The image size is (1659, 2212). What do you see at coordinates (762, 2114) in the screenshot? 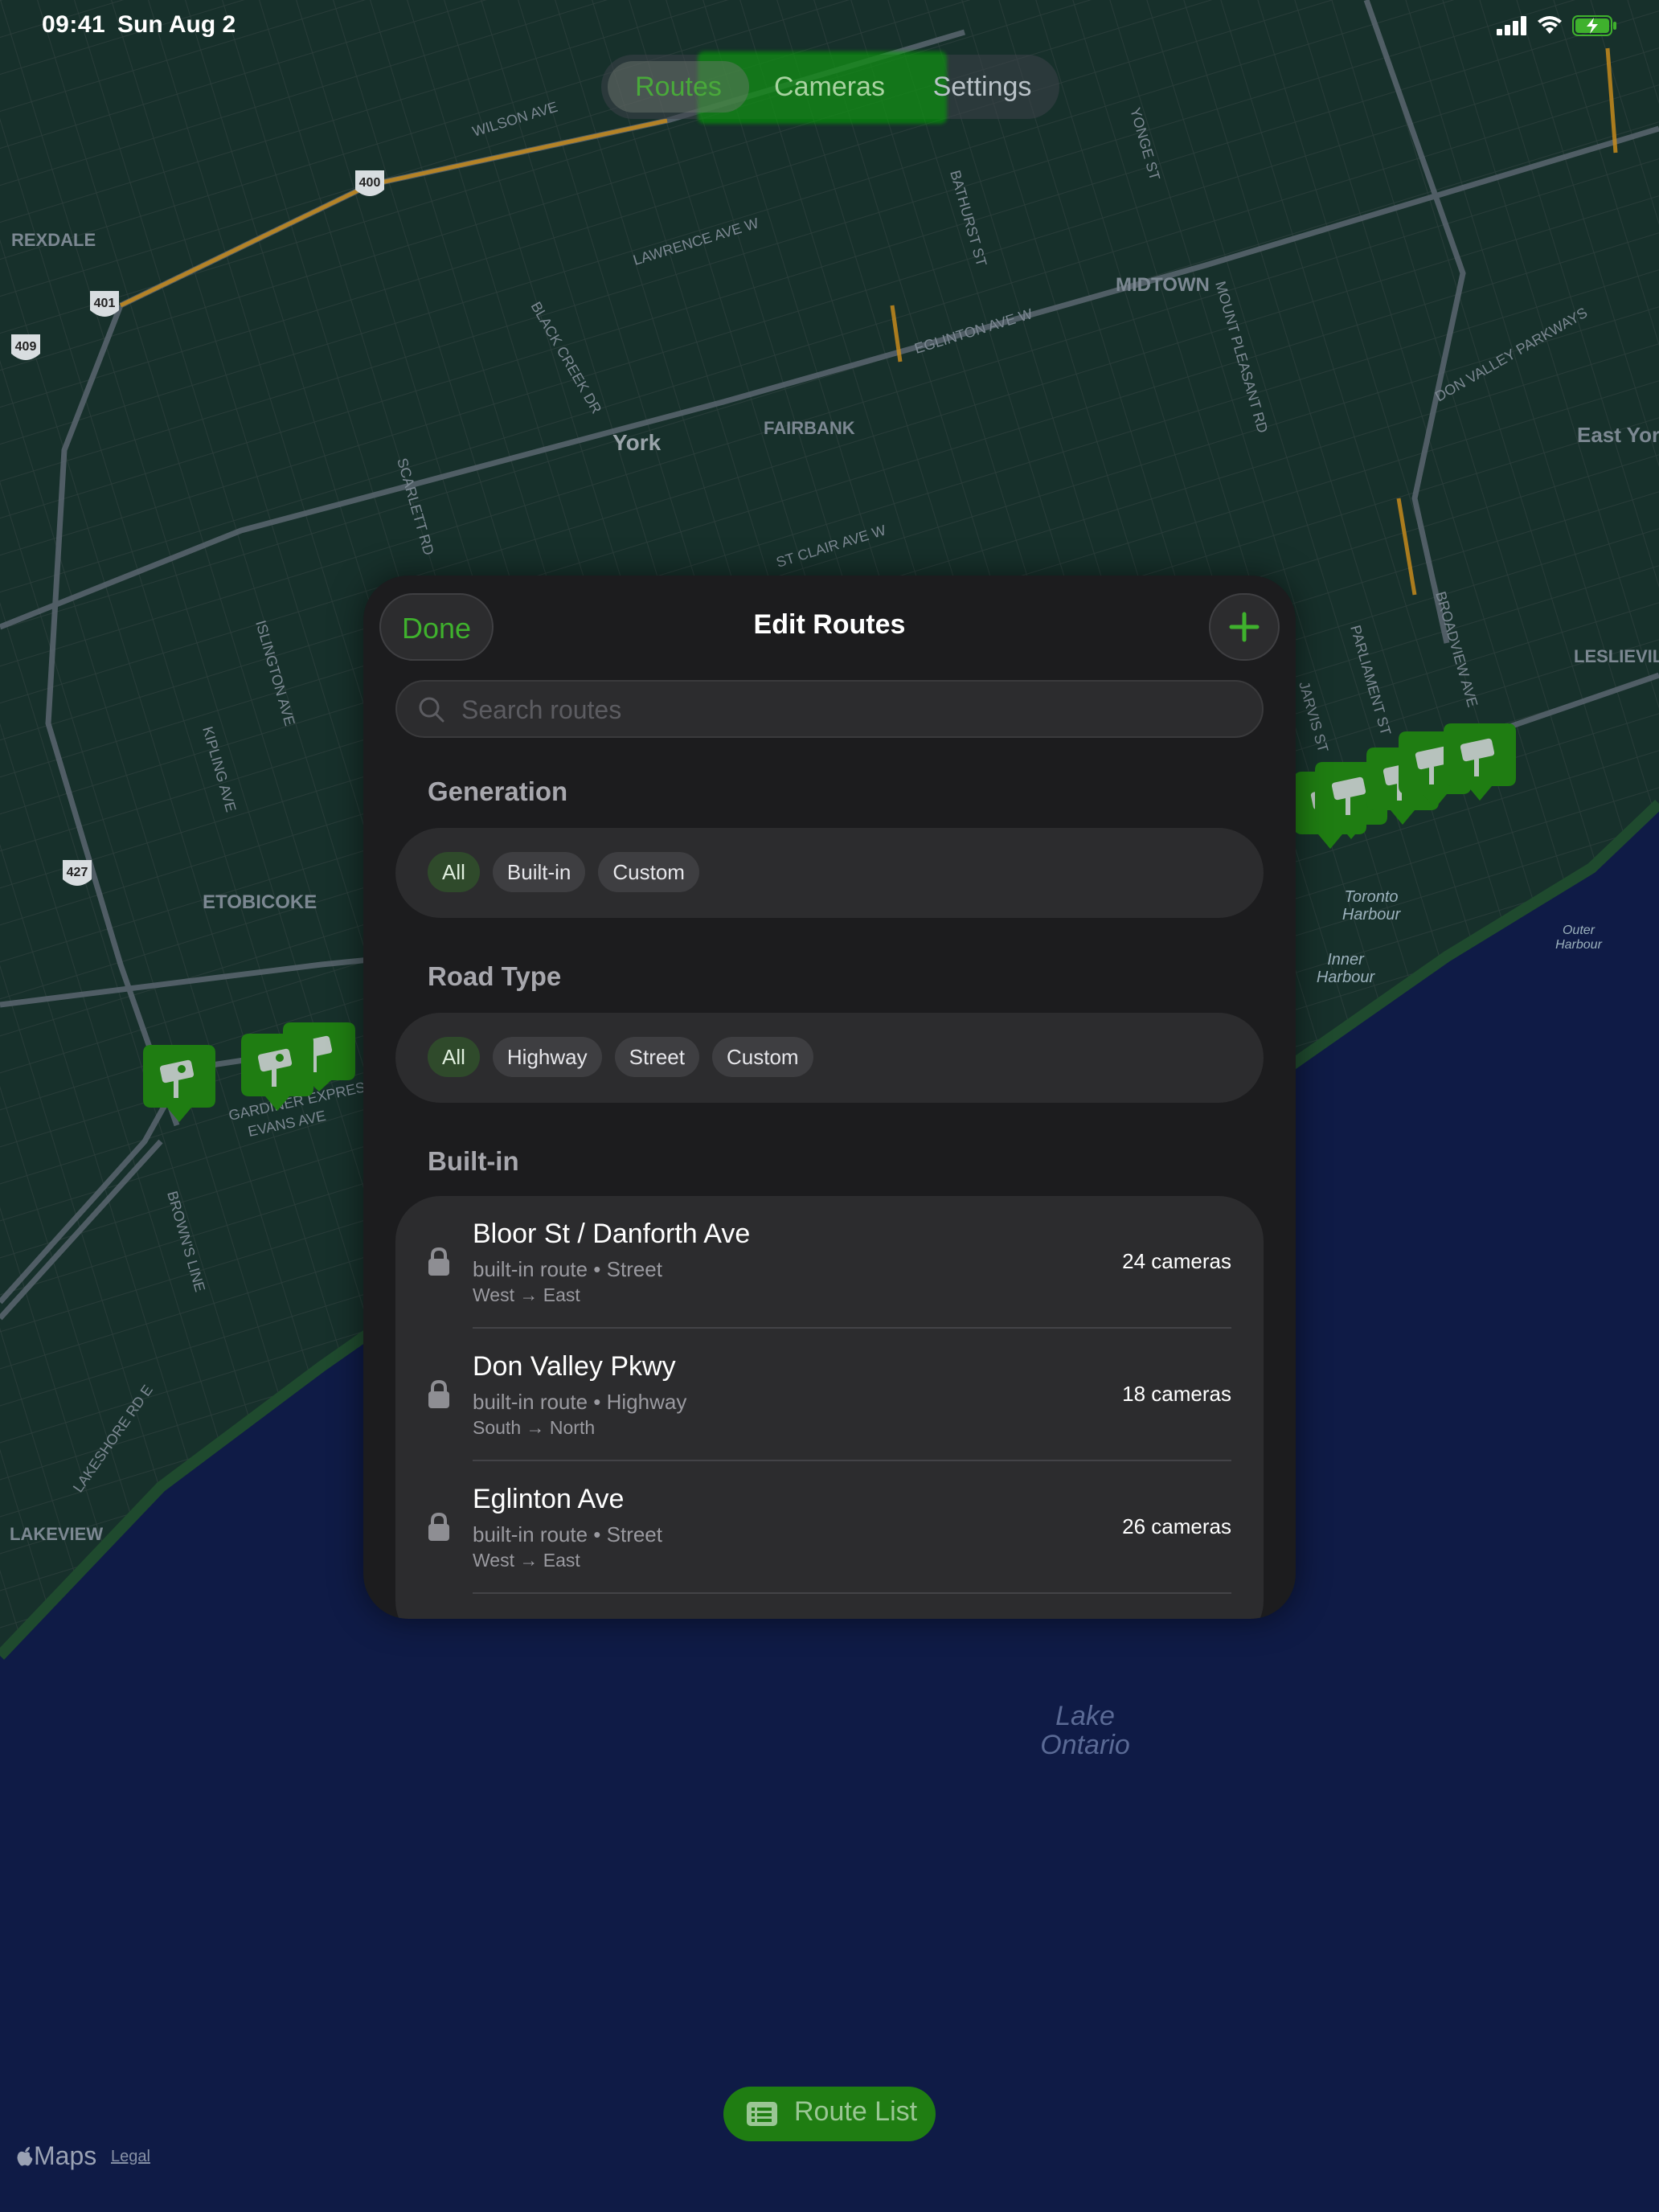
I see `list-icon` at bounding box center [762, 2114].